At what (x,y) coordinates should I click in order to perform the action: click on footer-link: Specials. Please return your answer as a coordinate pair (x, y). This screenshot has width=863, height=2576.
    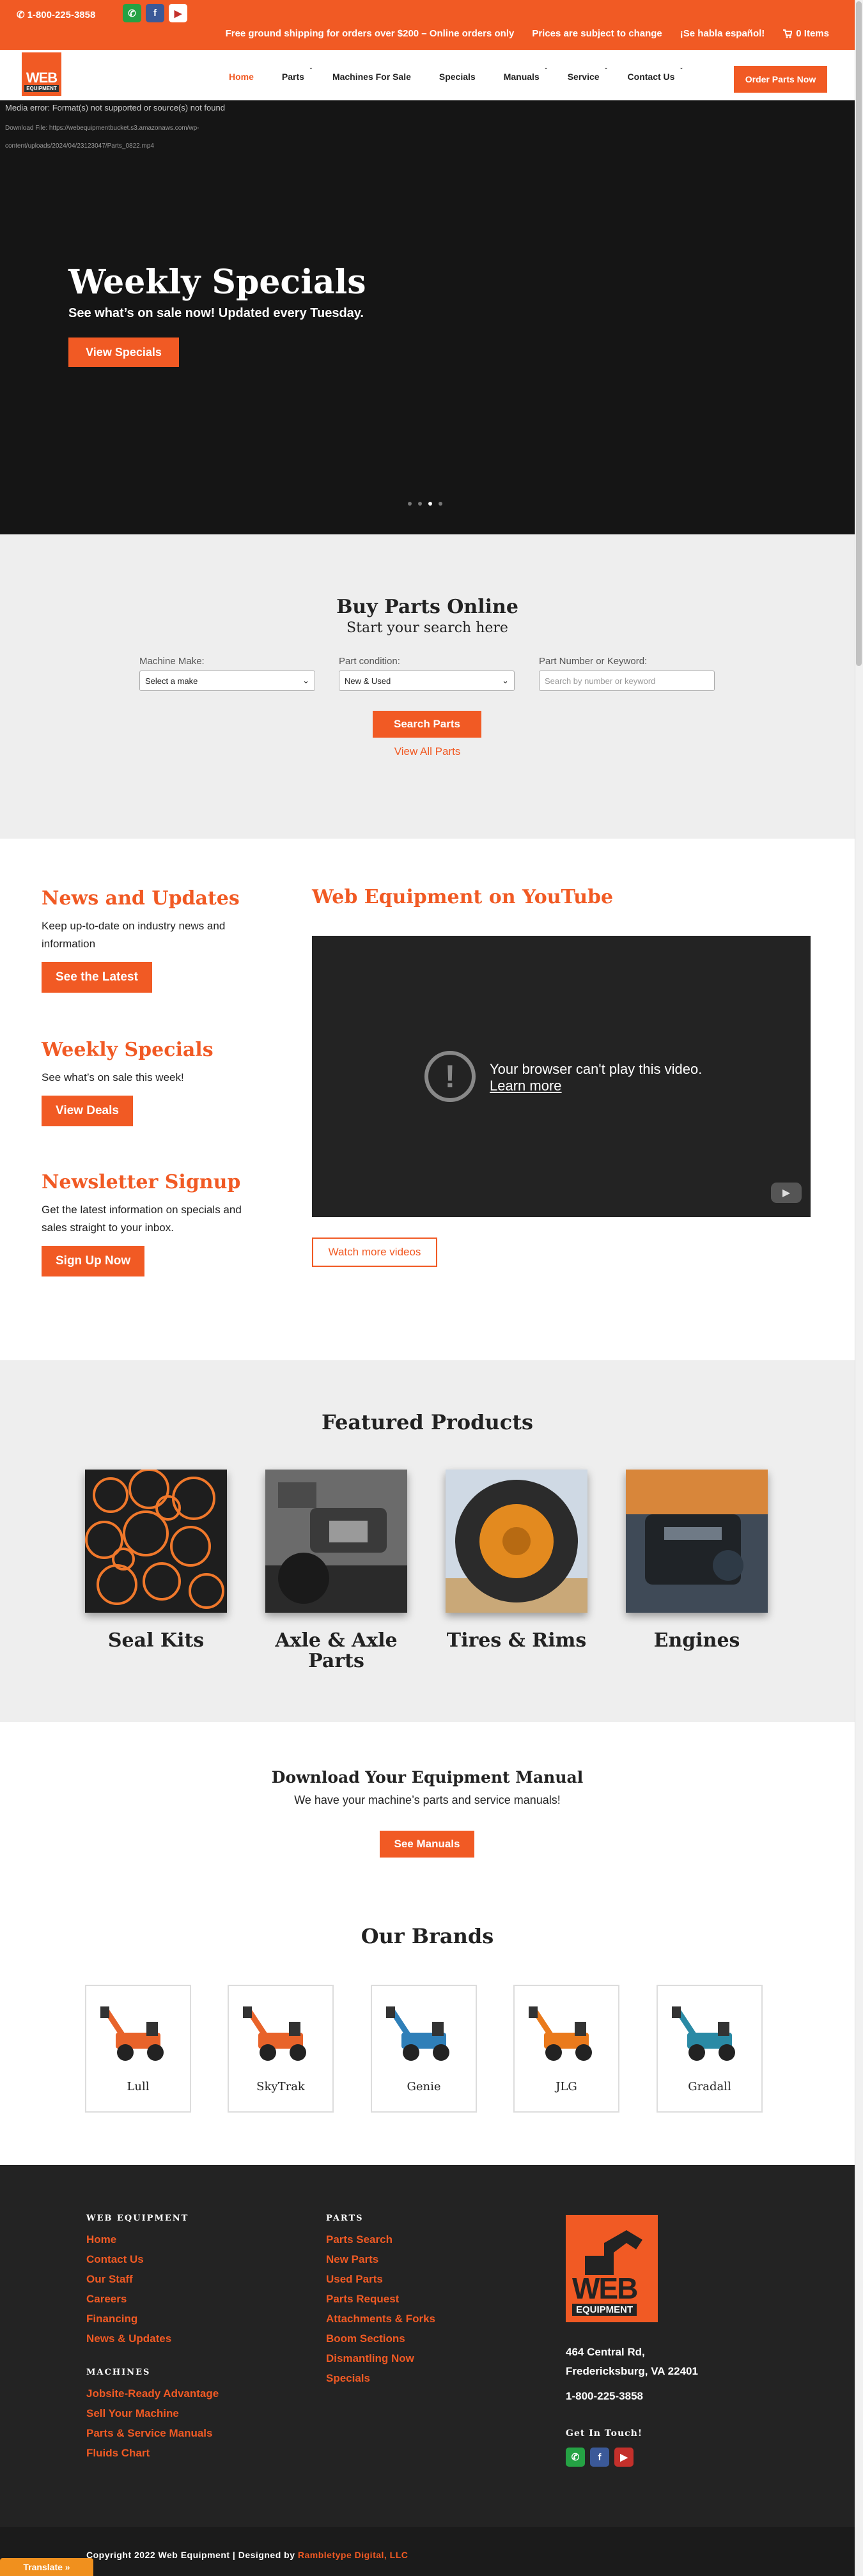
    Looking at the image, I should click on (381, 2378).